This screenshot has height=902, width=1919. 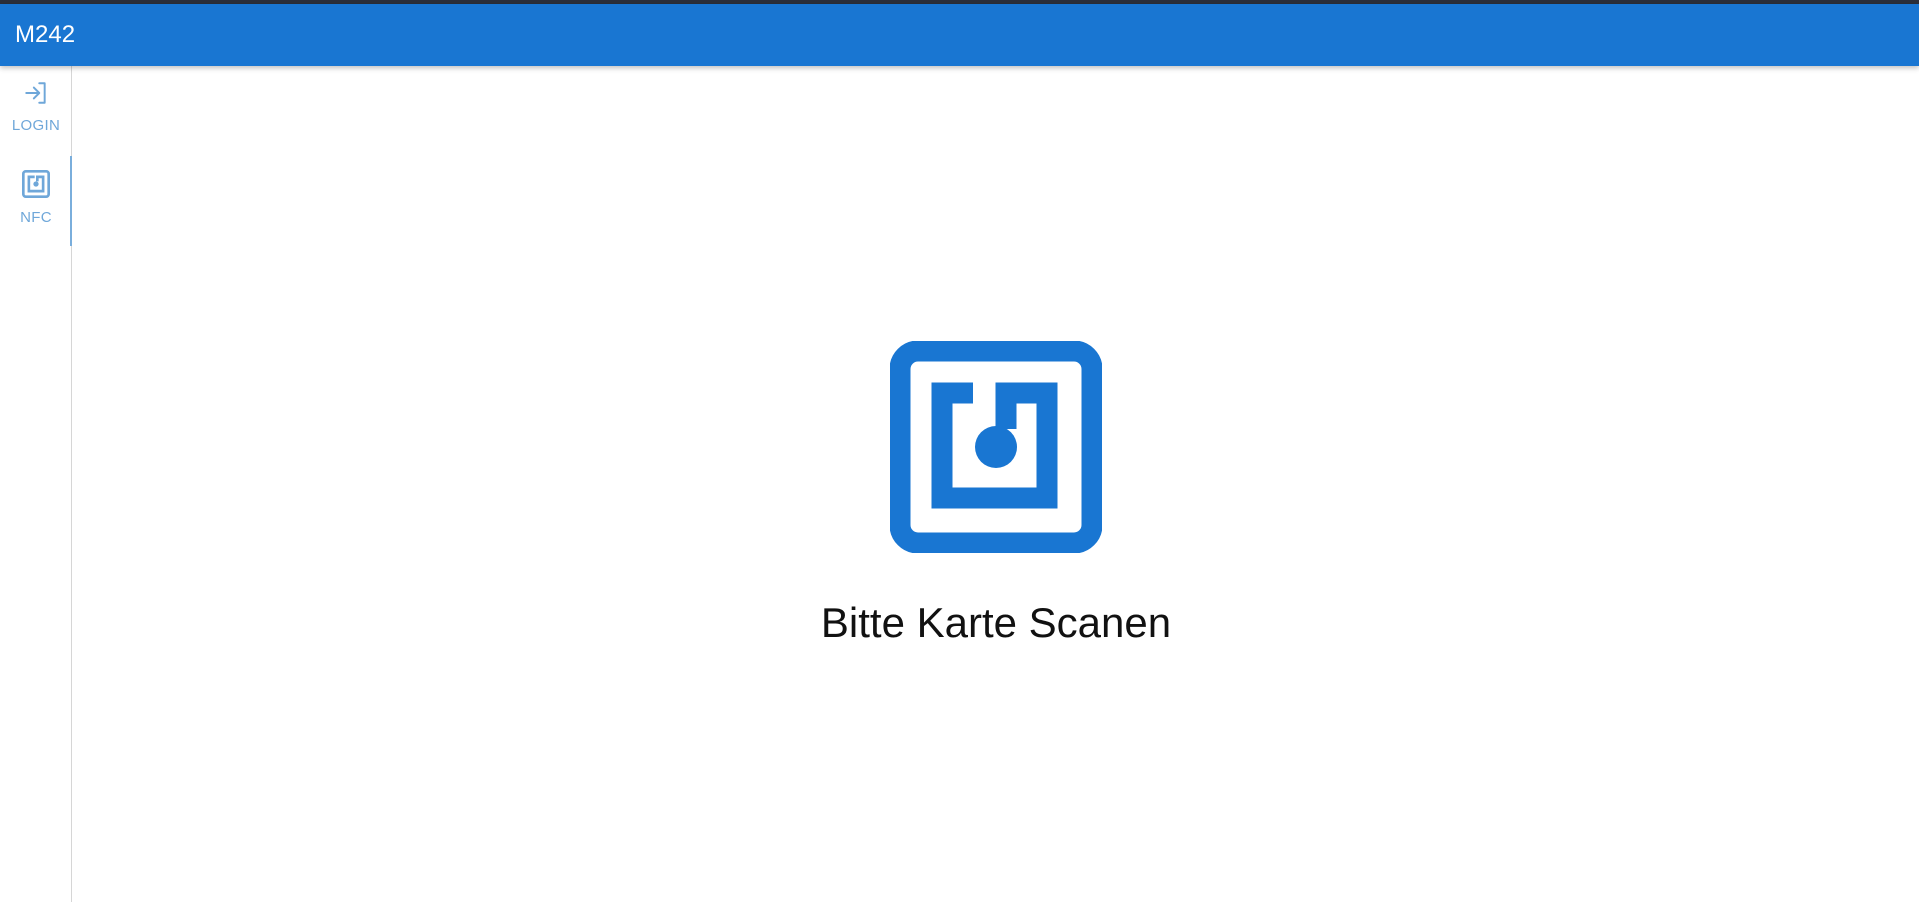 I want to click on nav-rail: LOGIN NFC, so click(x=36, y=484).